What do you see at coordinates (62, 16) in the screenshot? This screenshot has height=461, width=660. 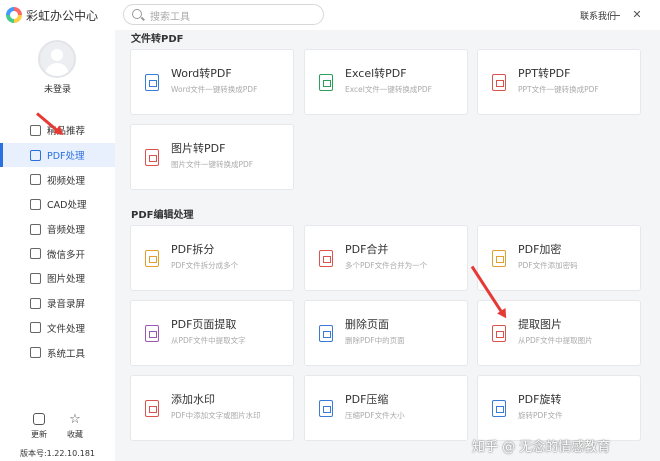 I see `app-title: 彩虹办公中心` at bounding box center [62, 16].